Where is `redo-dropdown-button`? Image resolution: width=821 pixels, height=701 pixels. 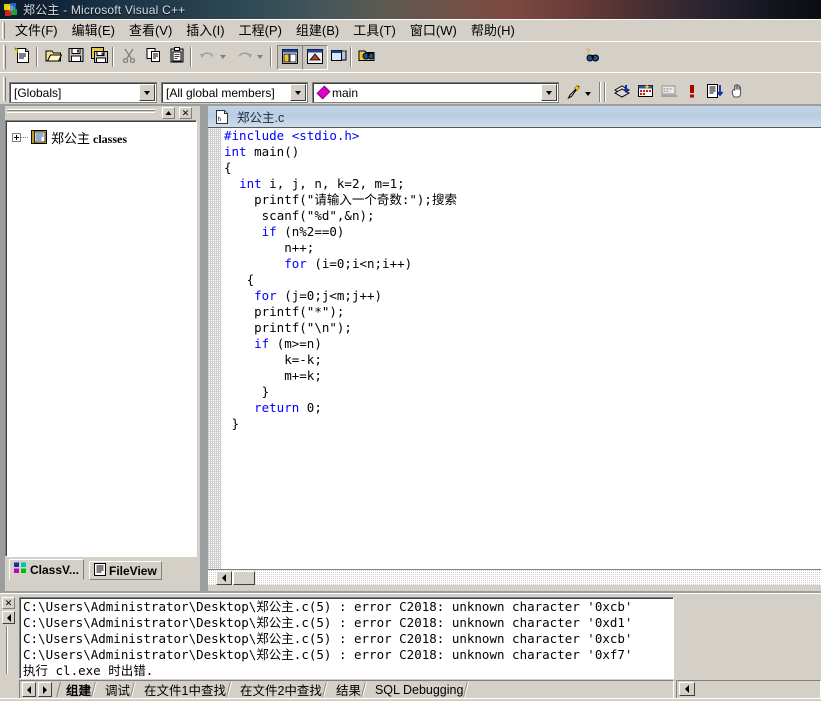
redo-dropdown-button is located at coordinates (259, 56).